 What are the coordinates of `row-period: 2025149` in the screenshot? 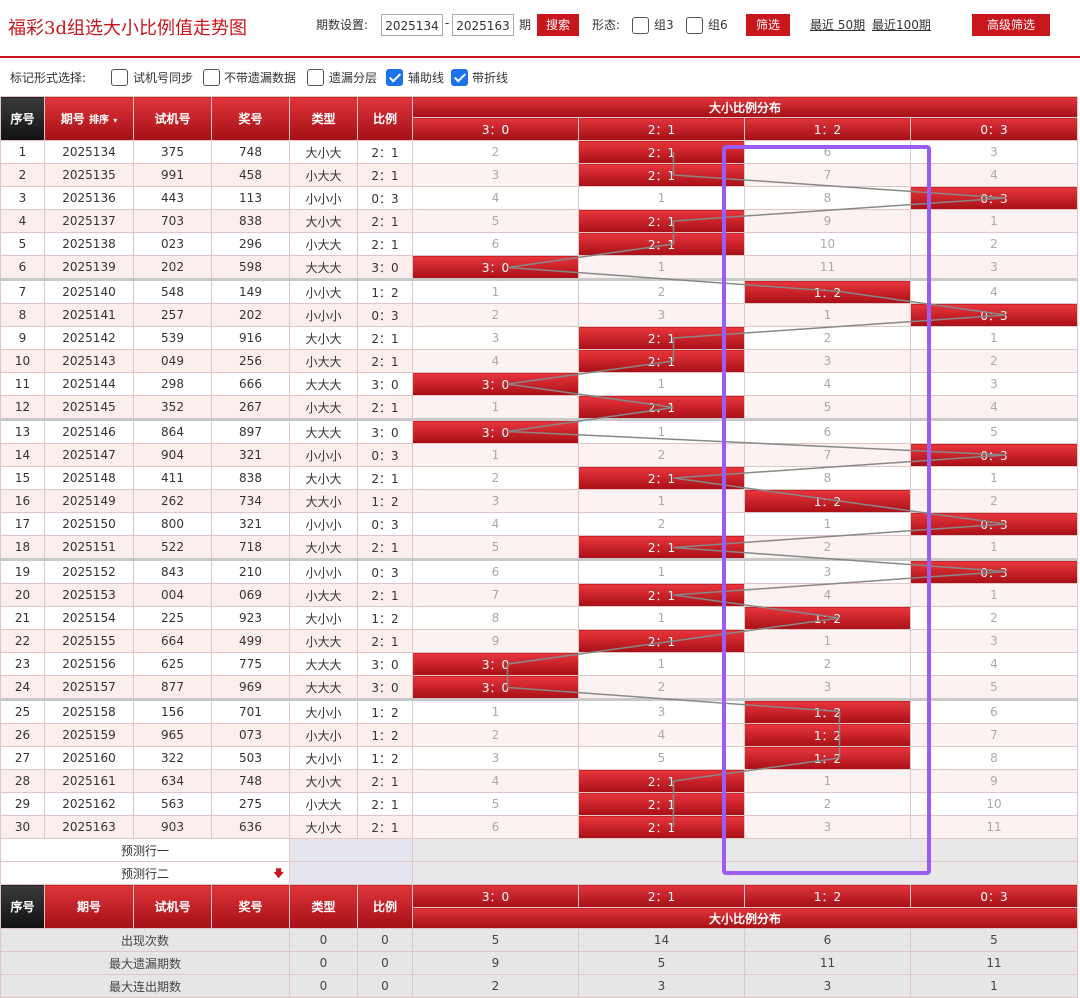 It's located at (89, 501).